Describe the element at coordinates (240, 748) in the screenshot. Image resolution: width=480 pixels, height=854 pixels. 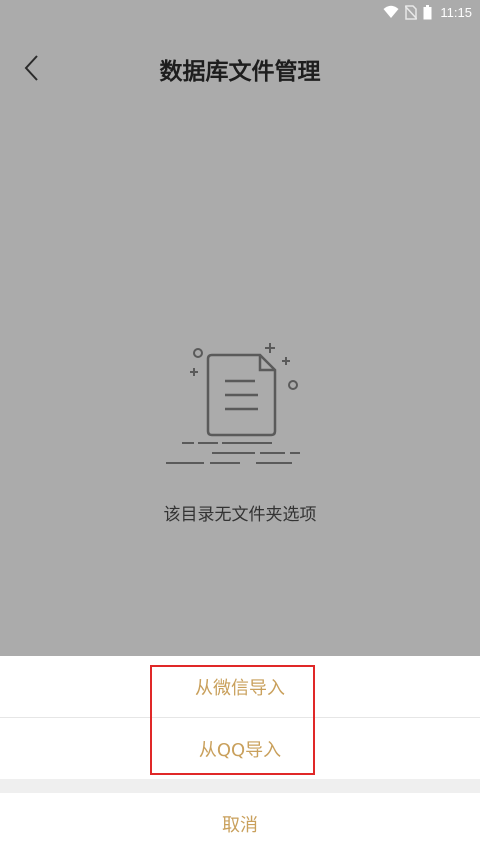
I see `import-from-qq-button: 从QQ导入` at that location.